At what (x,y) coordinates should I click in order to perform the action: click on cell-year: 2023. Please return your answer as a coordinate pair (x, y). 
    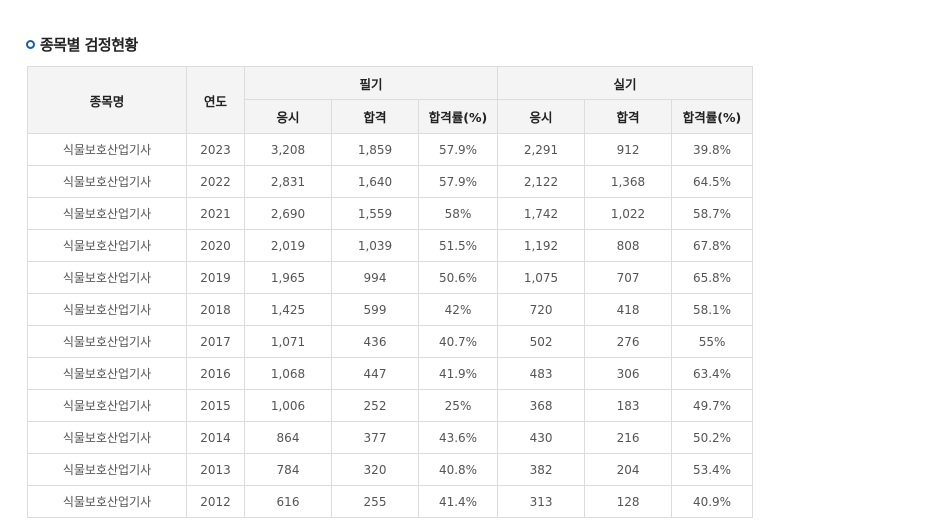
    Looking at the image, I should click on (215, 149).